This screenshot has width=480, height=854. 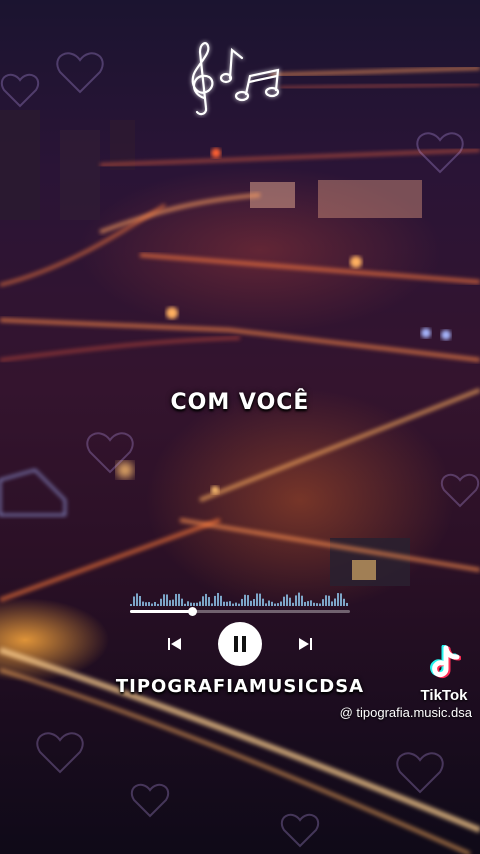 I want to click on skip-next-icon, so click(x=305, y=644).